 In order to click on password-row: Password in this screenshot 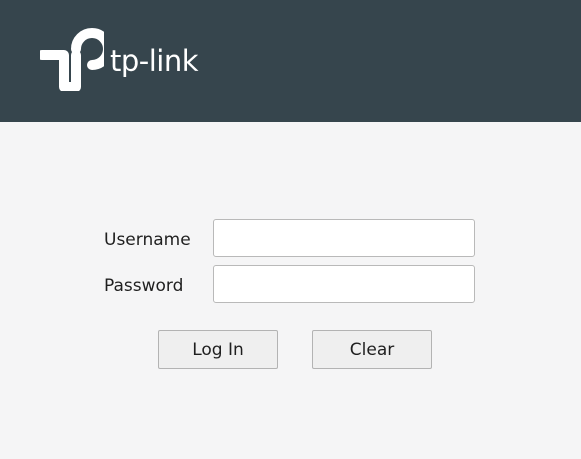, I will do `click(290, 285)`.